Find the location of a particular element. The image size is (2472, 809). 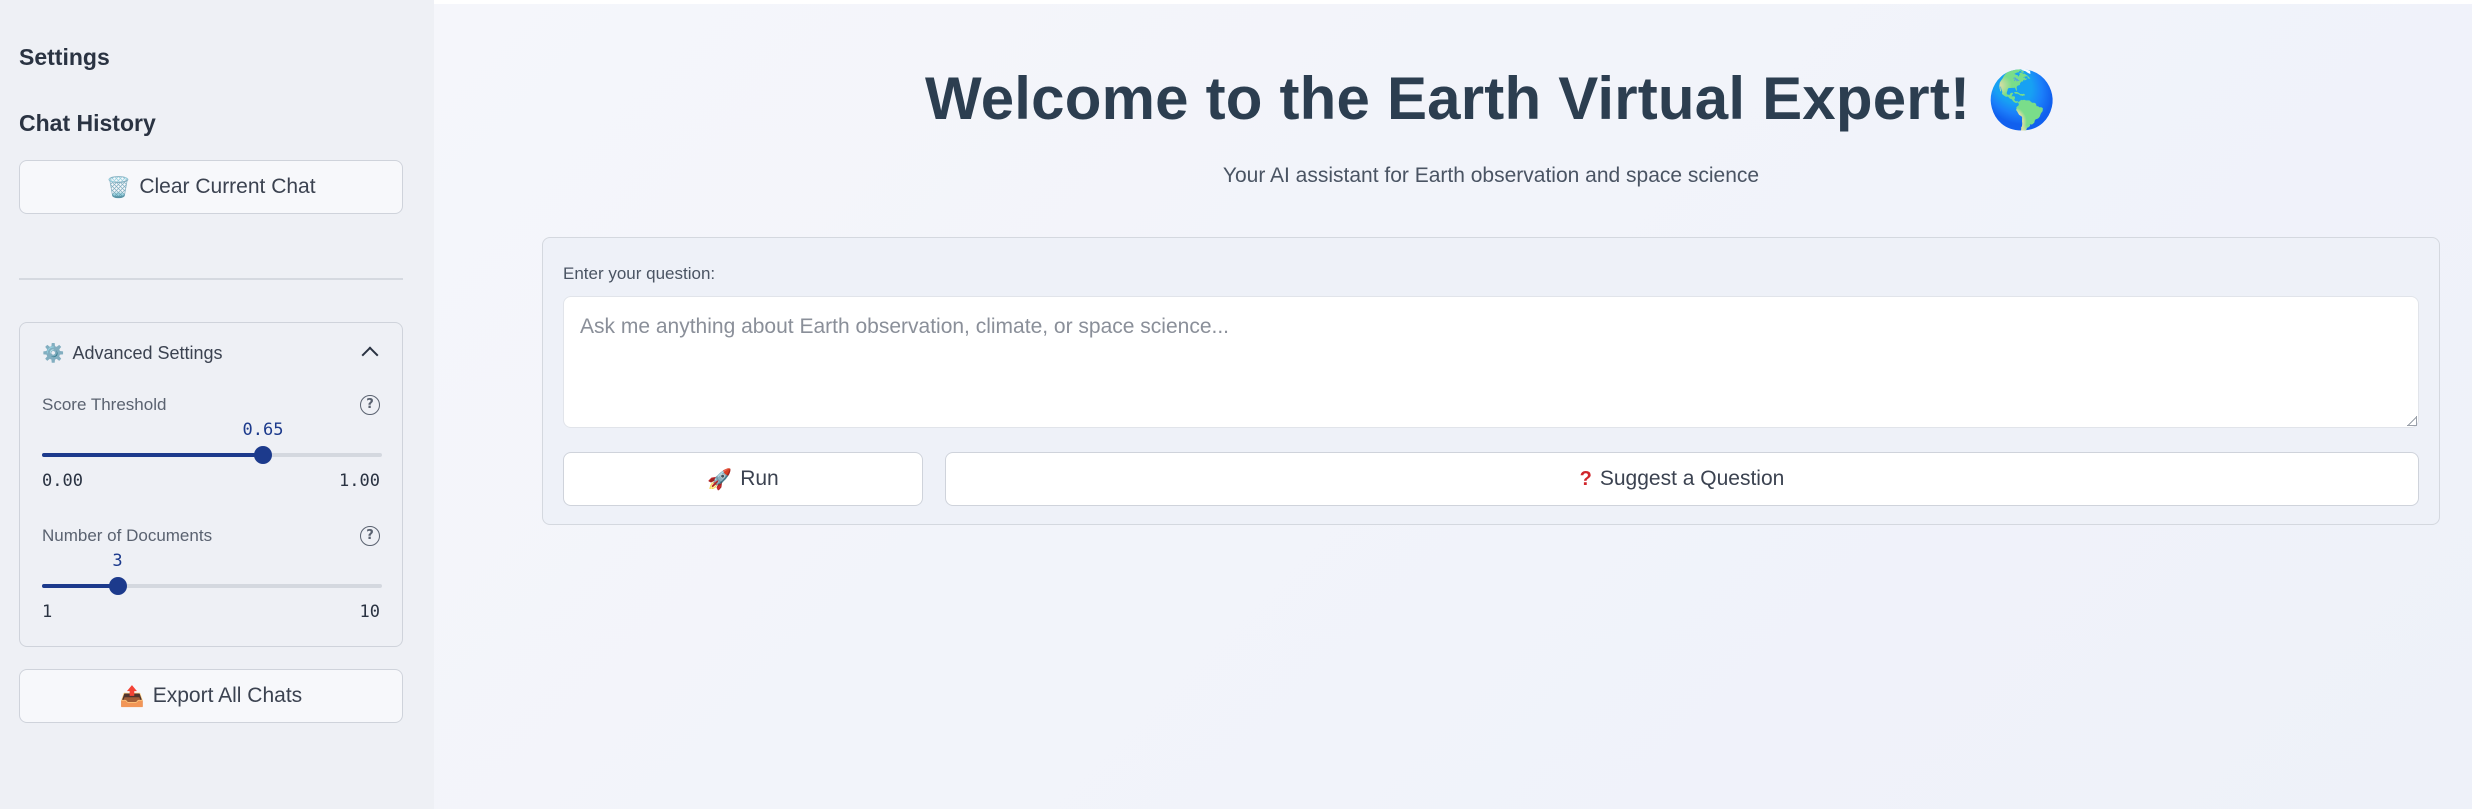

sidebar-title: Settings is located at coordinates (64, 57).